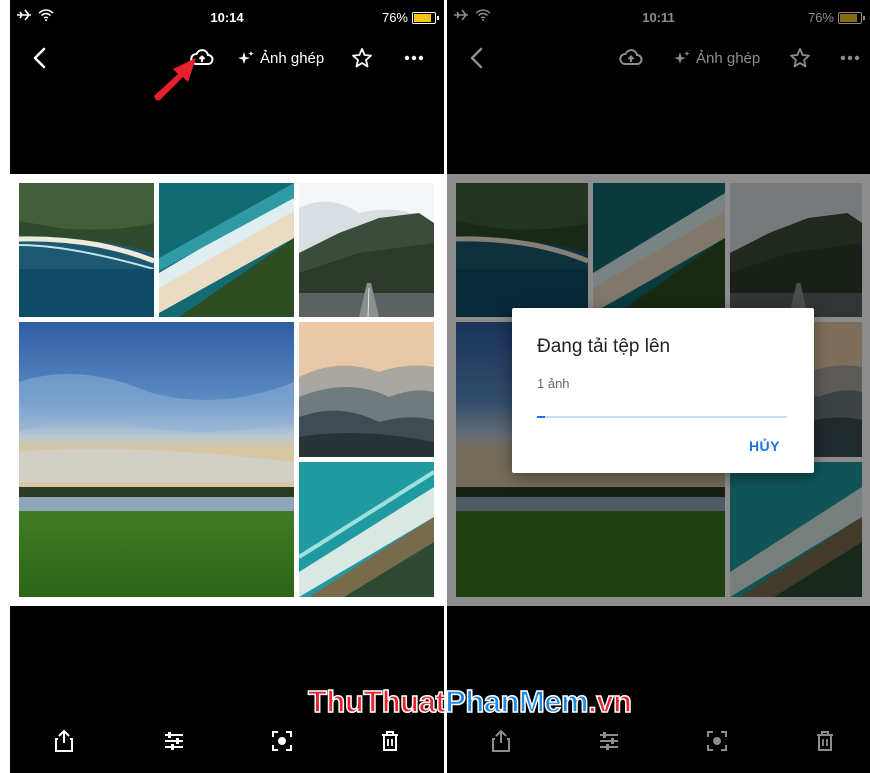 This screenshot has width=870, height=773. Describe the element at coordinates (376, 701) in the screenshot. I see `watermark-part1: ThuThuat` at that location.